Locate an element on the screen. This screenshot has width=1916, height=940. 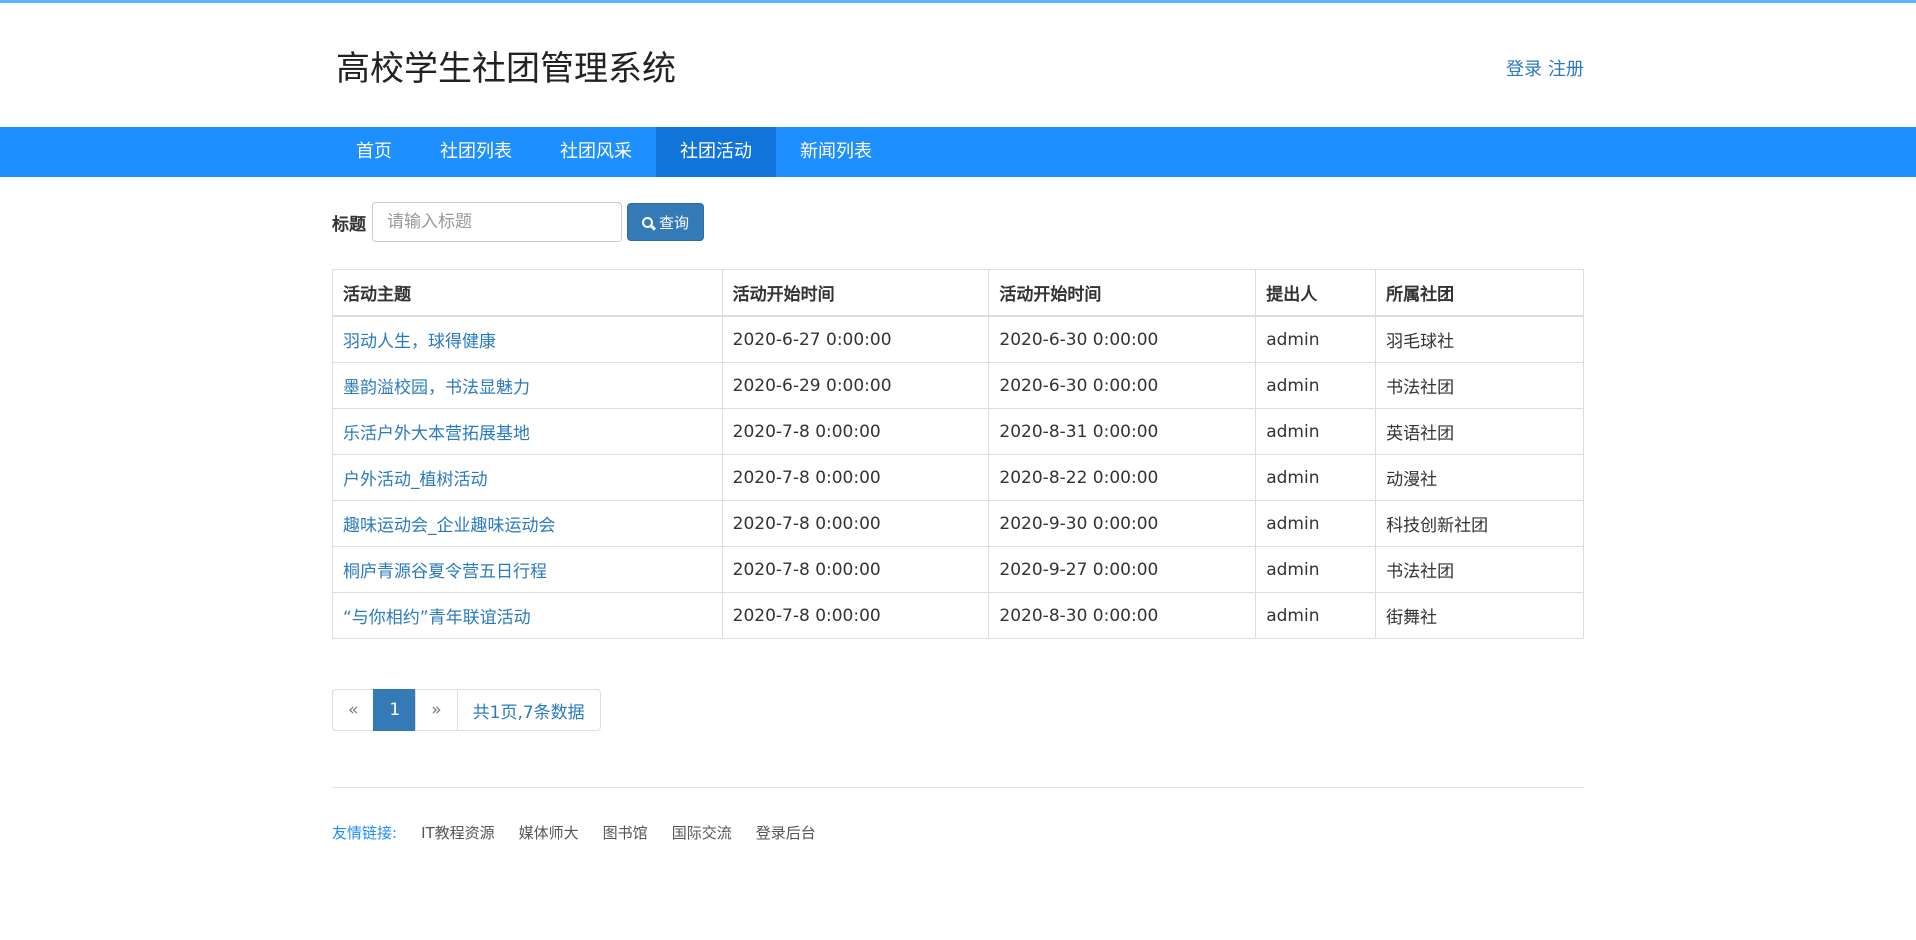
main-navbar: 首页 社团列表 社团风采 社团活动 新闻列表 is located at coordinates (958, 152).